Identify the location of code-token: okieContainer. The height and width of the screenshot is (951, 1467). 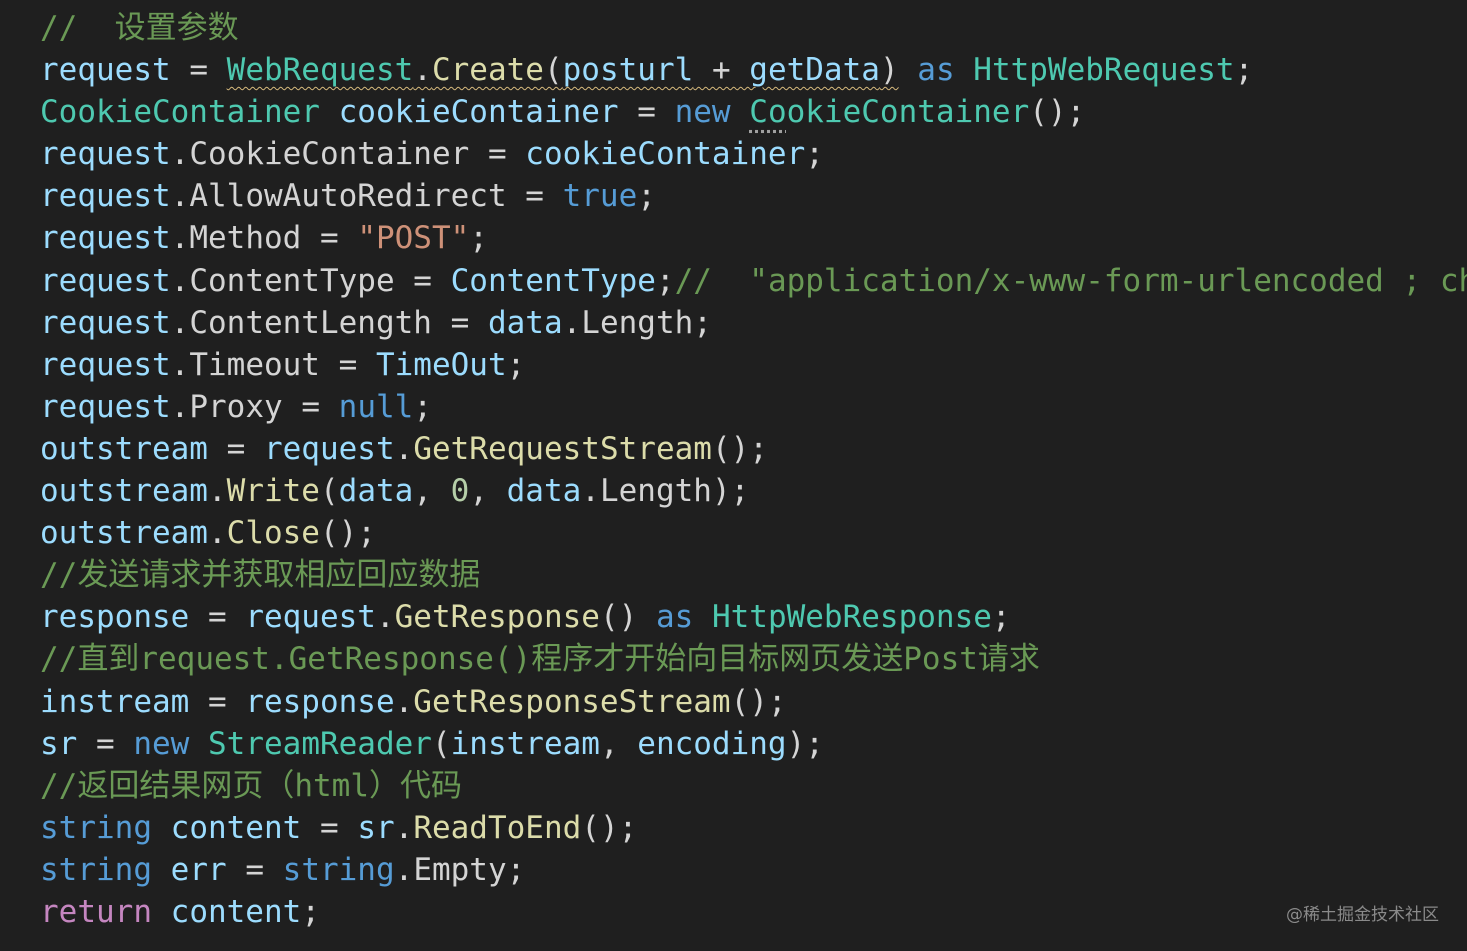
(908, 112).